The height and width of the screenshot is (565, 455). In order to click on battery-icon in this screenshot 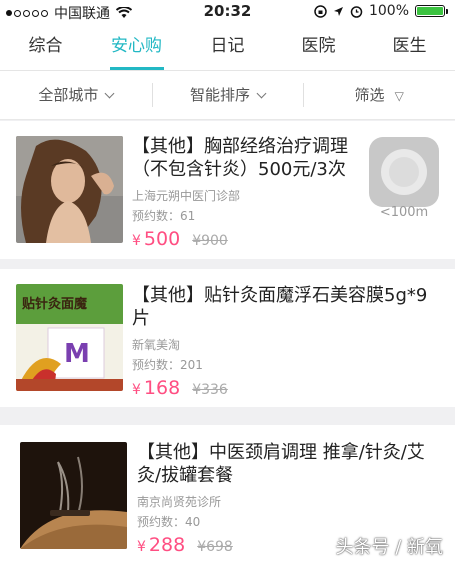, I will do `click(431, 11)`.